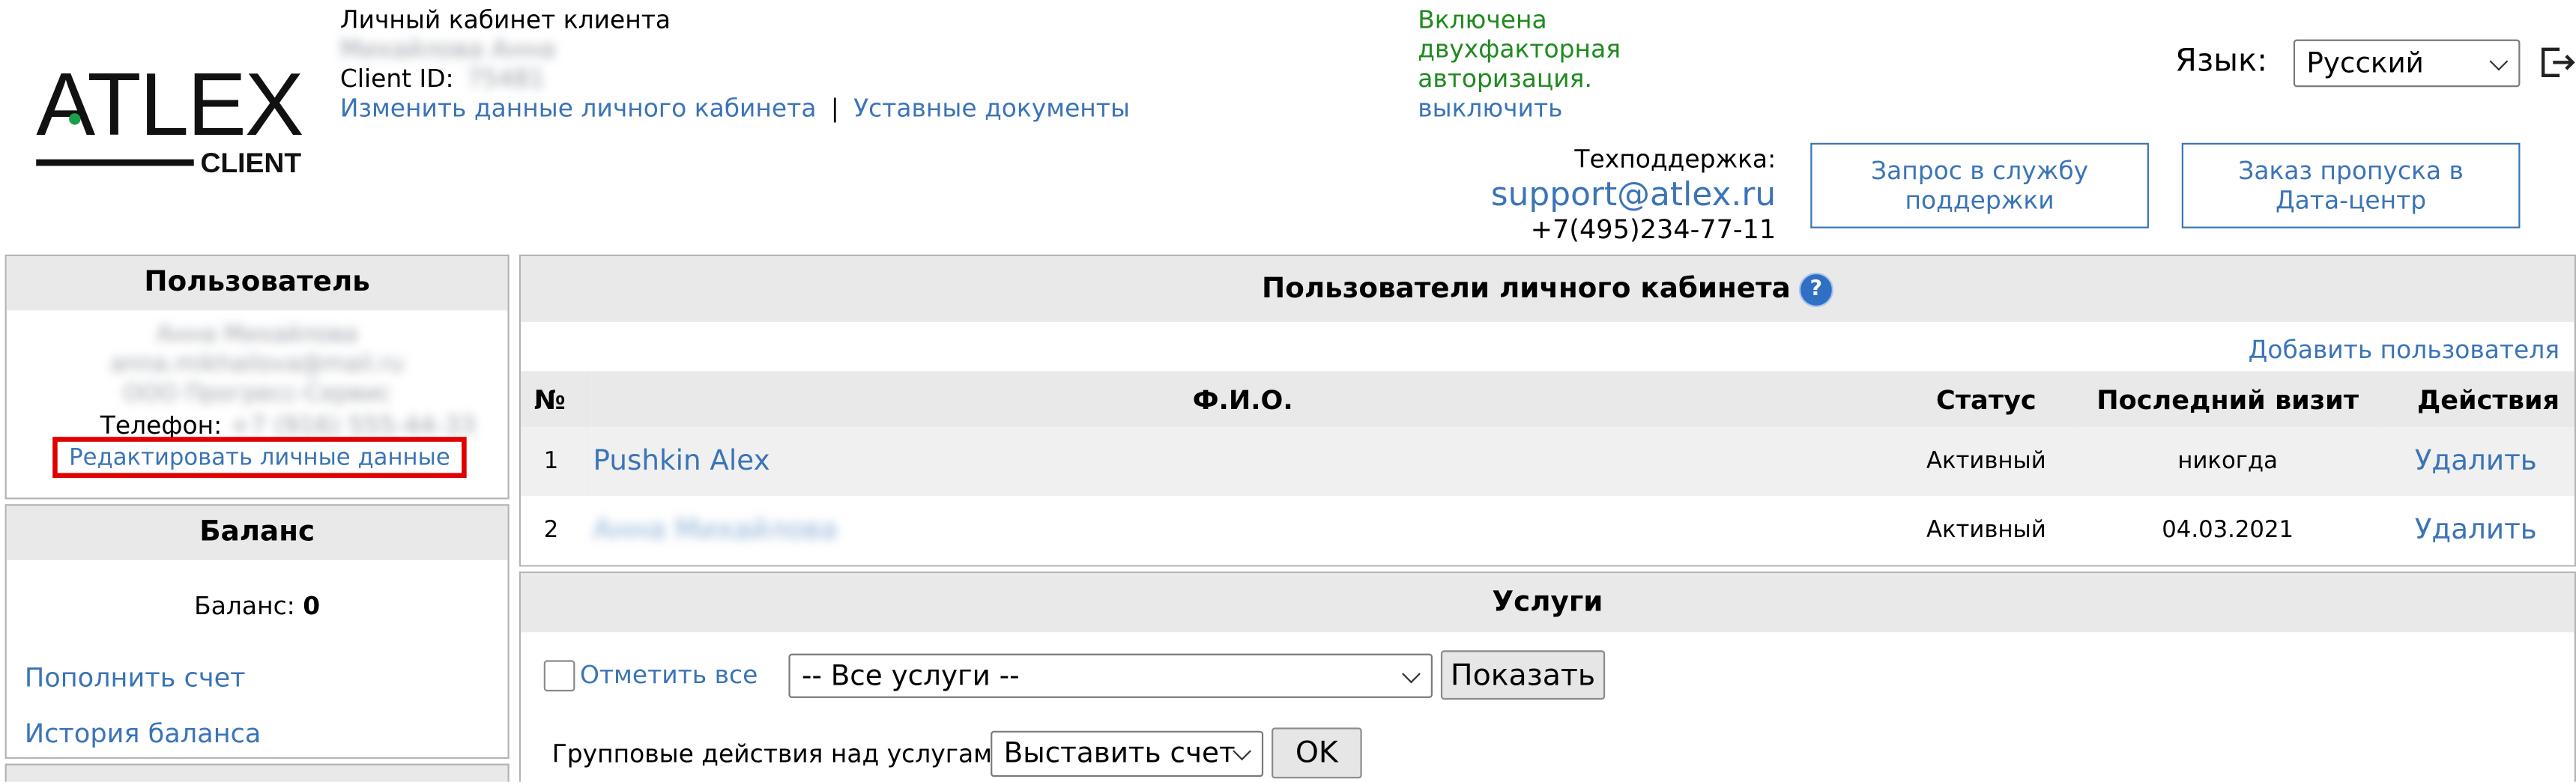 This screenshot has height=782, width=2576. What do you see at coordinates (2404, 349) in the screenshot?
I see `add-user-link: Добавить пользователя` at bounding box center [2404, 349].